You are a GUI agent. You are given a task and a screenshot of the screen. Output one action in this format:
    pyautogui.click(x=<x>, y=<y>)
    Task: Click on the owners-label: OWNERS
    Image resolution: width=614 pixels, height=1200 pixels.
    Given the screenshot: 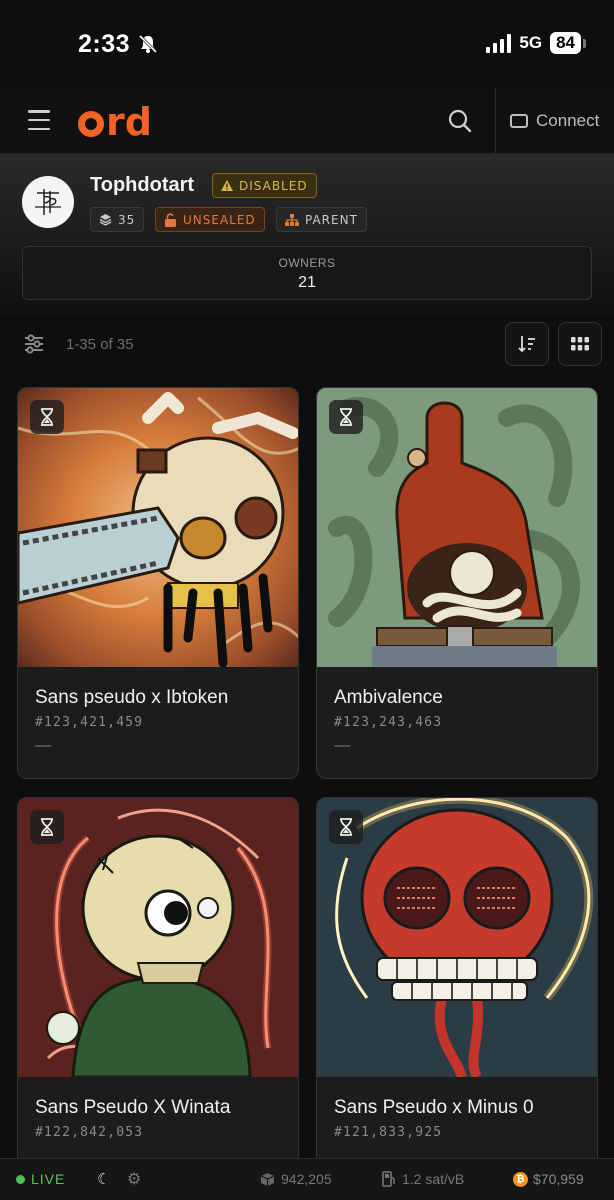 What is the action you would take?
    pyautogui.click(x=307, y=263)
    